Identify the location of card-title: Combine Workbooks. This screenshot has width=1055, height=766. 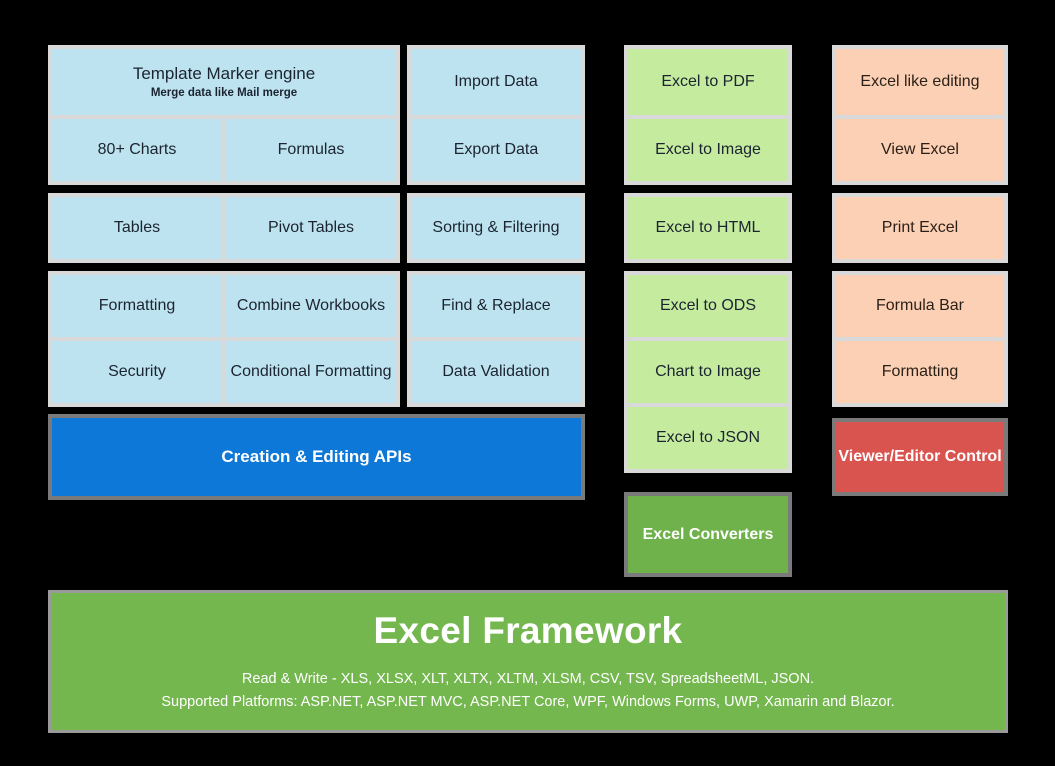
(311, 305).